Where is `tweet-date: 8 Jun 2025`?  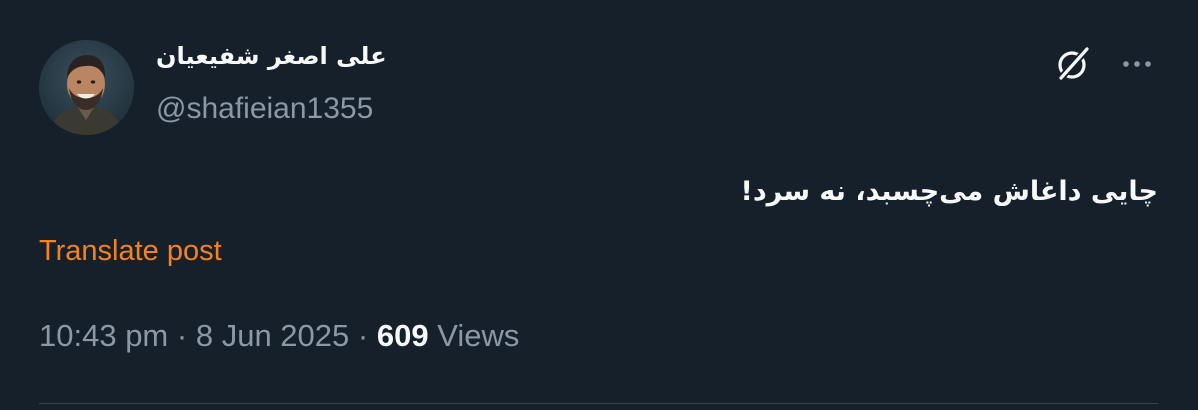
tweet-date: 8 Jun 2025 is located at coordinates (272, 335).